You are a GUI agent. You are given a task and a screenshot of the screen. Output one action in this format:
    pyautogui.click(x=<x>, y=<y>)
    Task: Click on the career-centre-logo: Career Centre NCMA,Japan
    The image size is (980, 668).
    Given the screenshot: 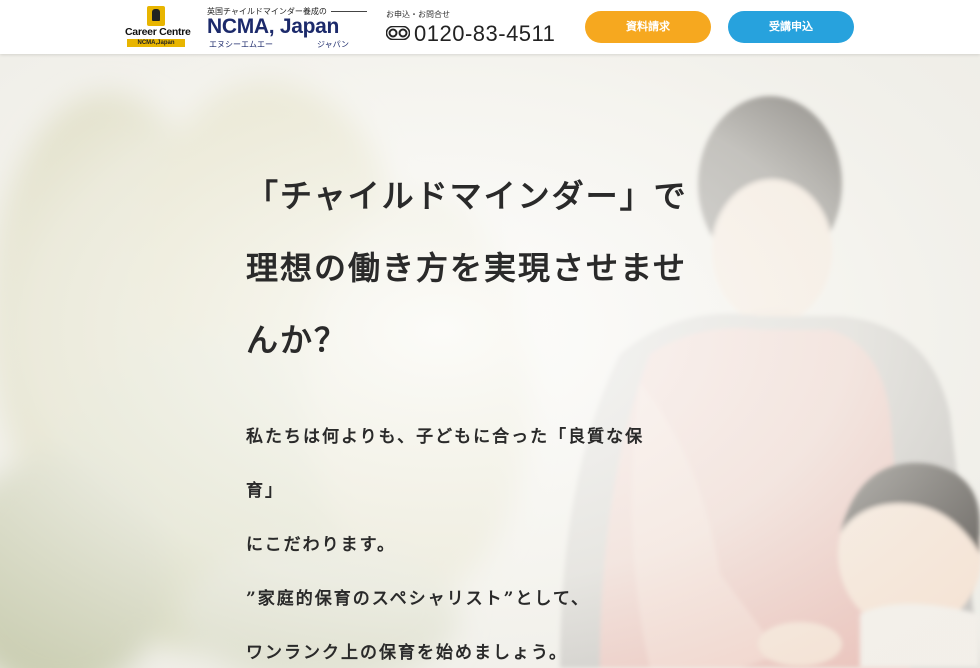 What is the action you would take?
    pyautogui.click(x=158, y=27)
    